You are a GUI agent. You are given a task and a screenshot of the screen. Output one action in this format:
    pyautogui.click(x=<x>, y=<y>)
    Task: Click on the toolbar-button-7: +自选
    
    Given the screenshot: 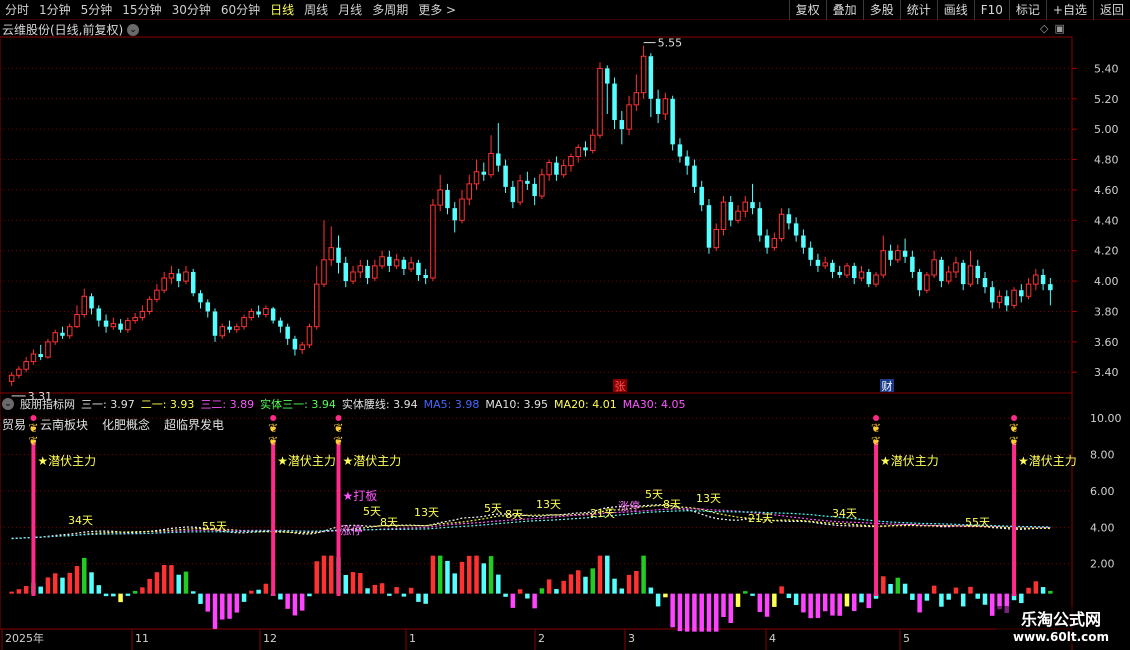 What is the action you would take?
    pyautogui.click(x=1069, y=10)
    